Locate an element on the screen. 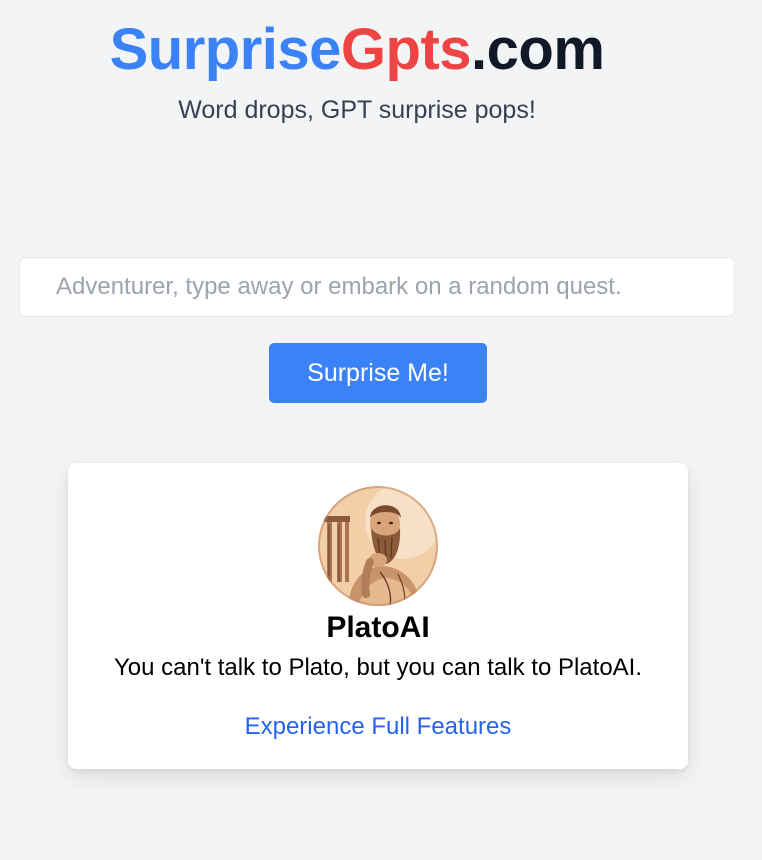 The height and width of the screenshot is (860, 762). site-tagline: Word drops, GPT surprise pops! is located at coordinates (357, 110).